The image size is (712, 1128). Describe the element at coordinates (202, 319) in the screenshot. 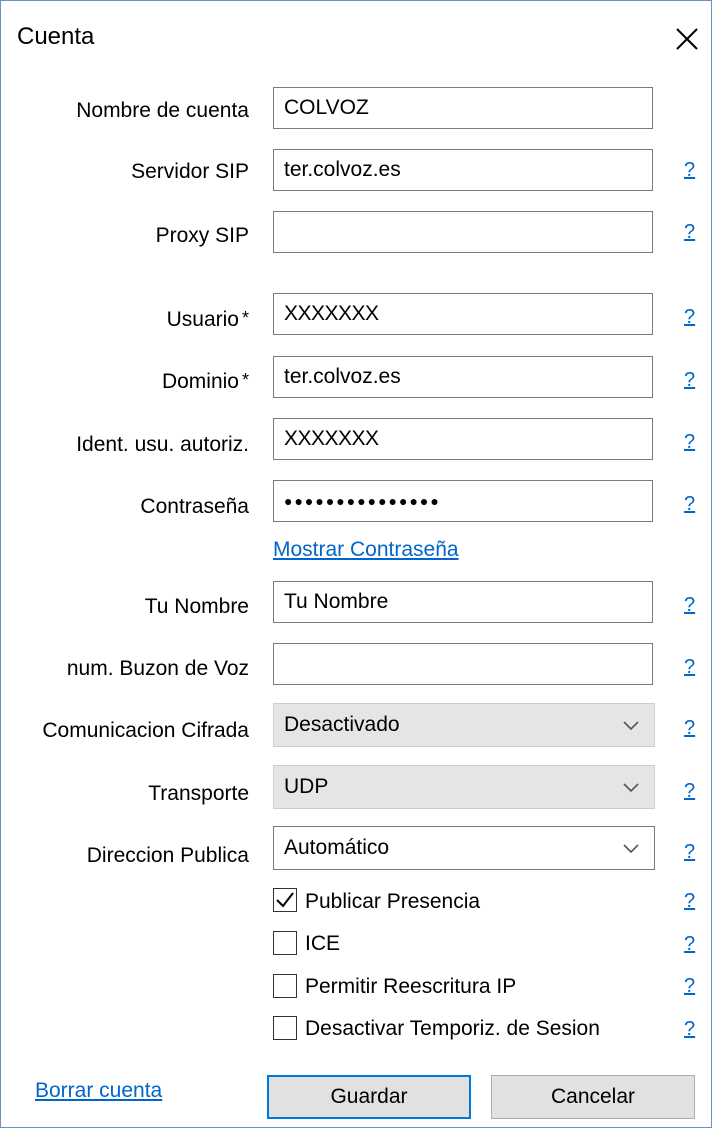

I see `user-label-text: Usuario` at that location.